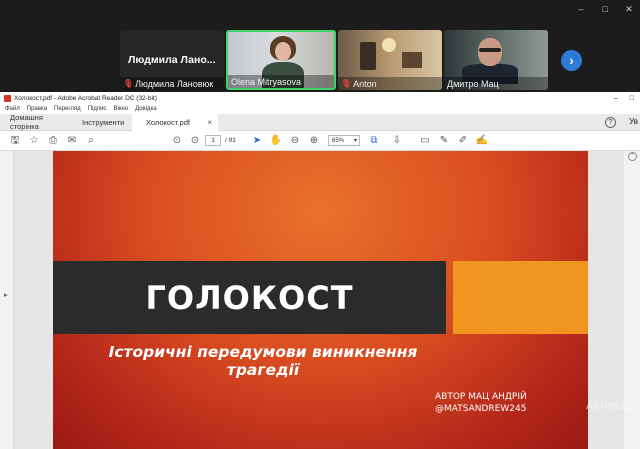 The height and width of the screenshot is (449, 640). Describe the element at coordinates (249, 297) in the screenshot. I see `slide-title: ГОЛОКОСТ` at that location.